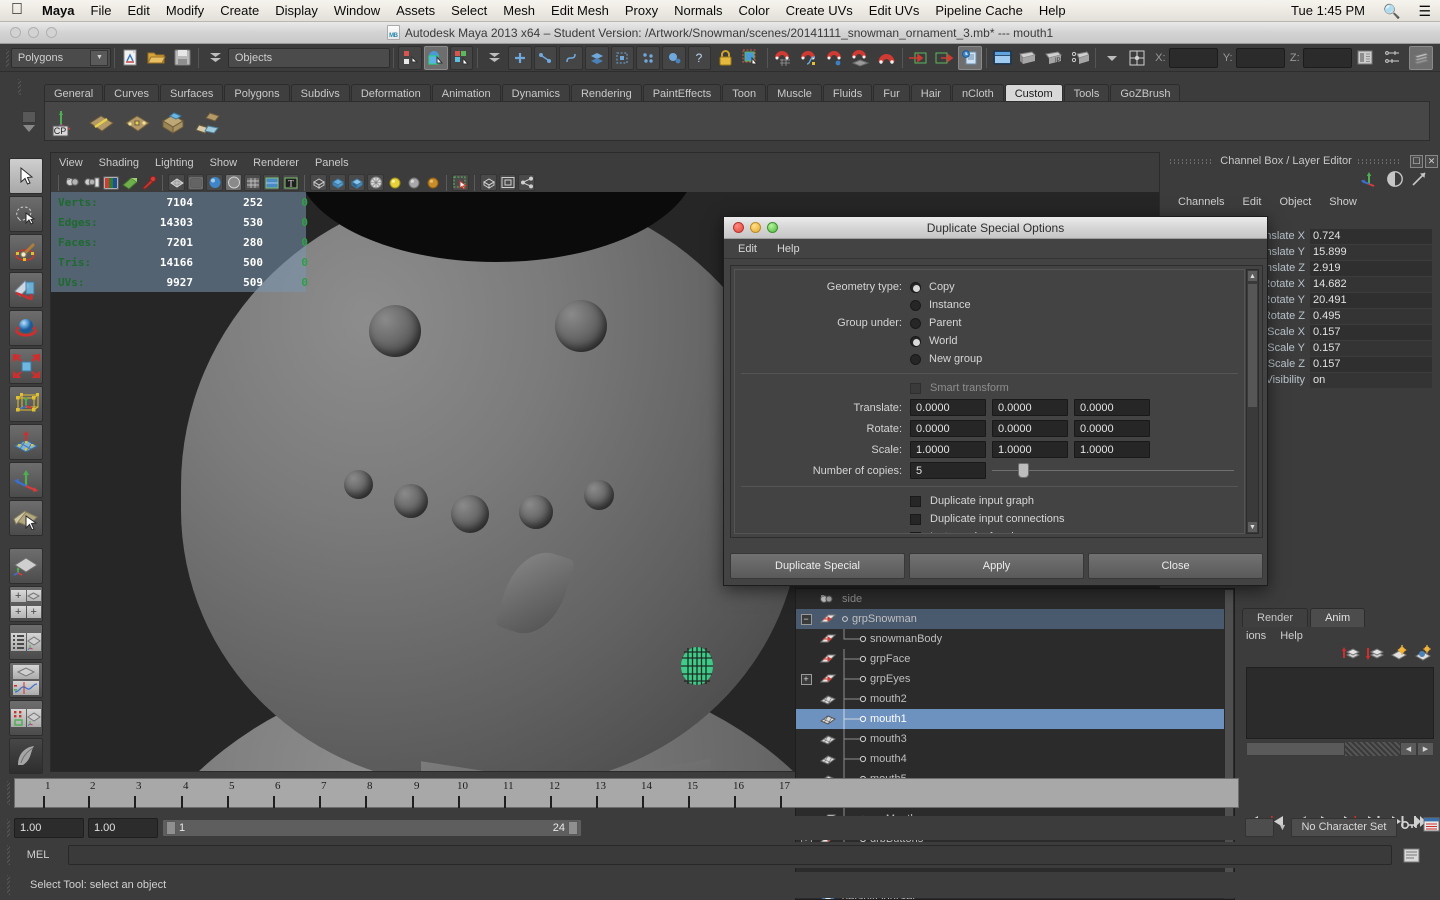 Image resolution: width=1440 pixels, height=900 pixels. Describe the element at coordinates (195, 182) in the screenshot. I see `smooth-shade-icon` at that location.